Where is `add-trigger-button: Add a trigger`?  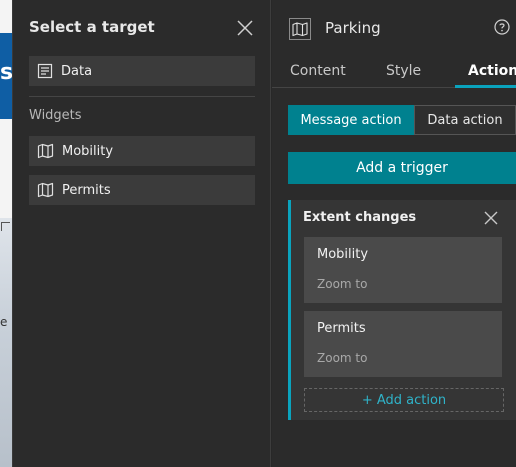 add-trigger-button: Add a trigger is located at coordinates (402, 168).